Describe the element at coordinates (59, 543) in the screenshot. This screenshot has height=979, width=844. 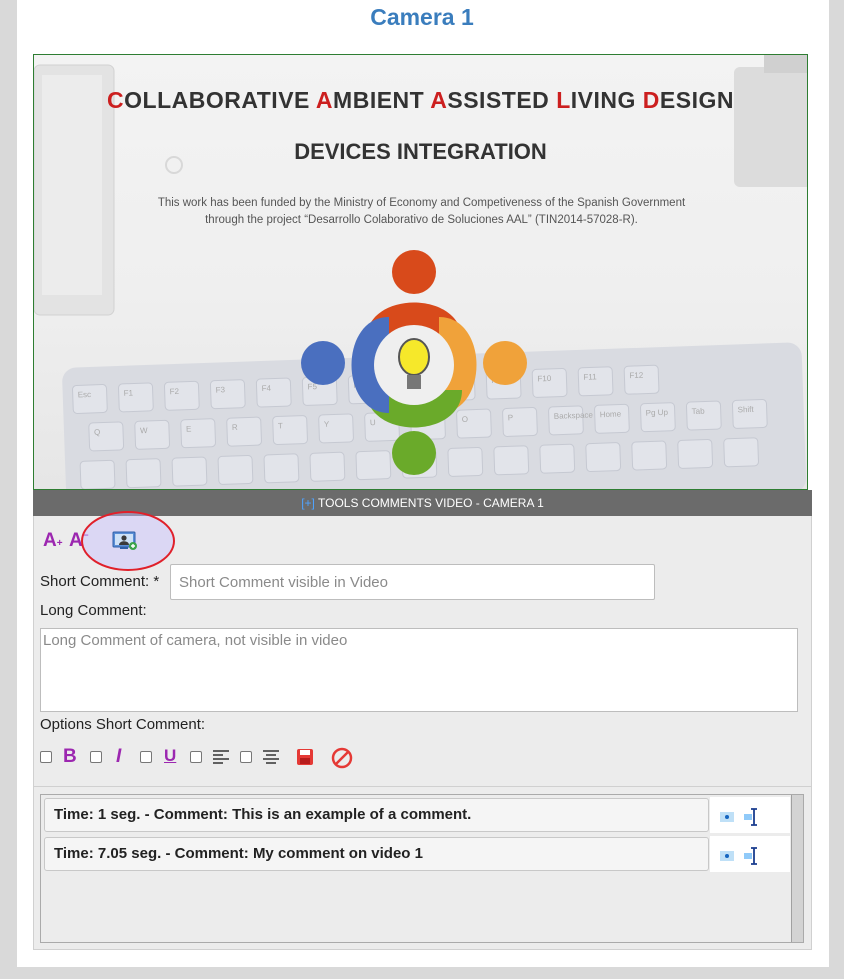
I see `font-increase-sup: +` at that location.